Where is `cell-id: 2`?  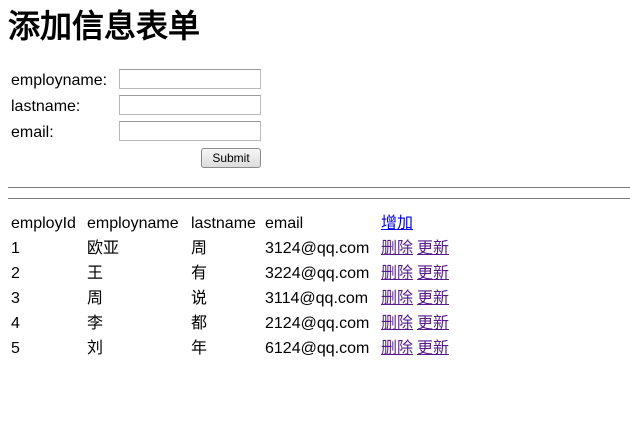 cell-id: 2 is located at coordinates (15, 273).